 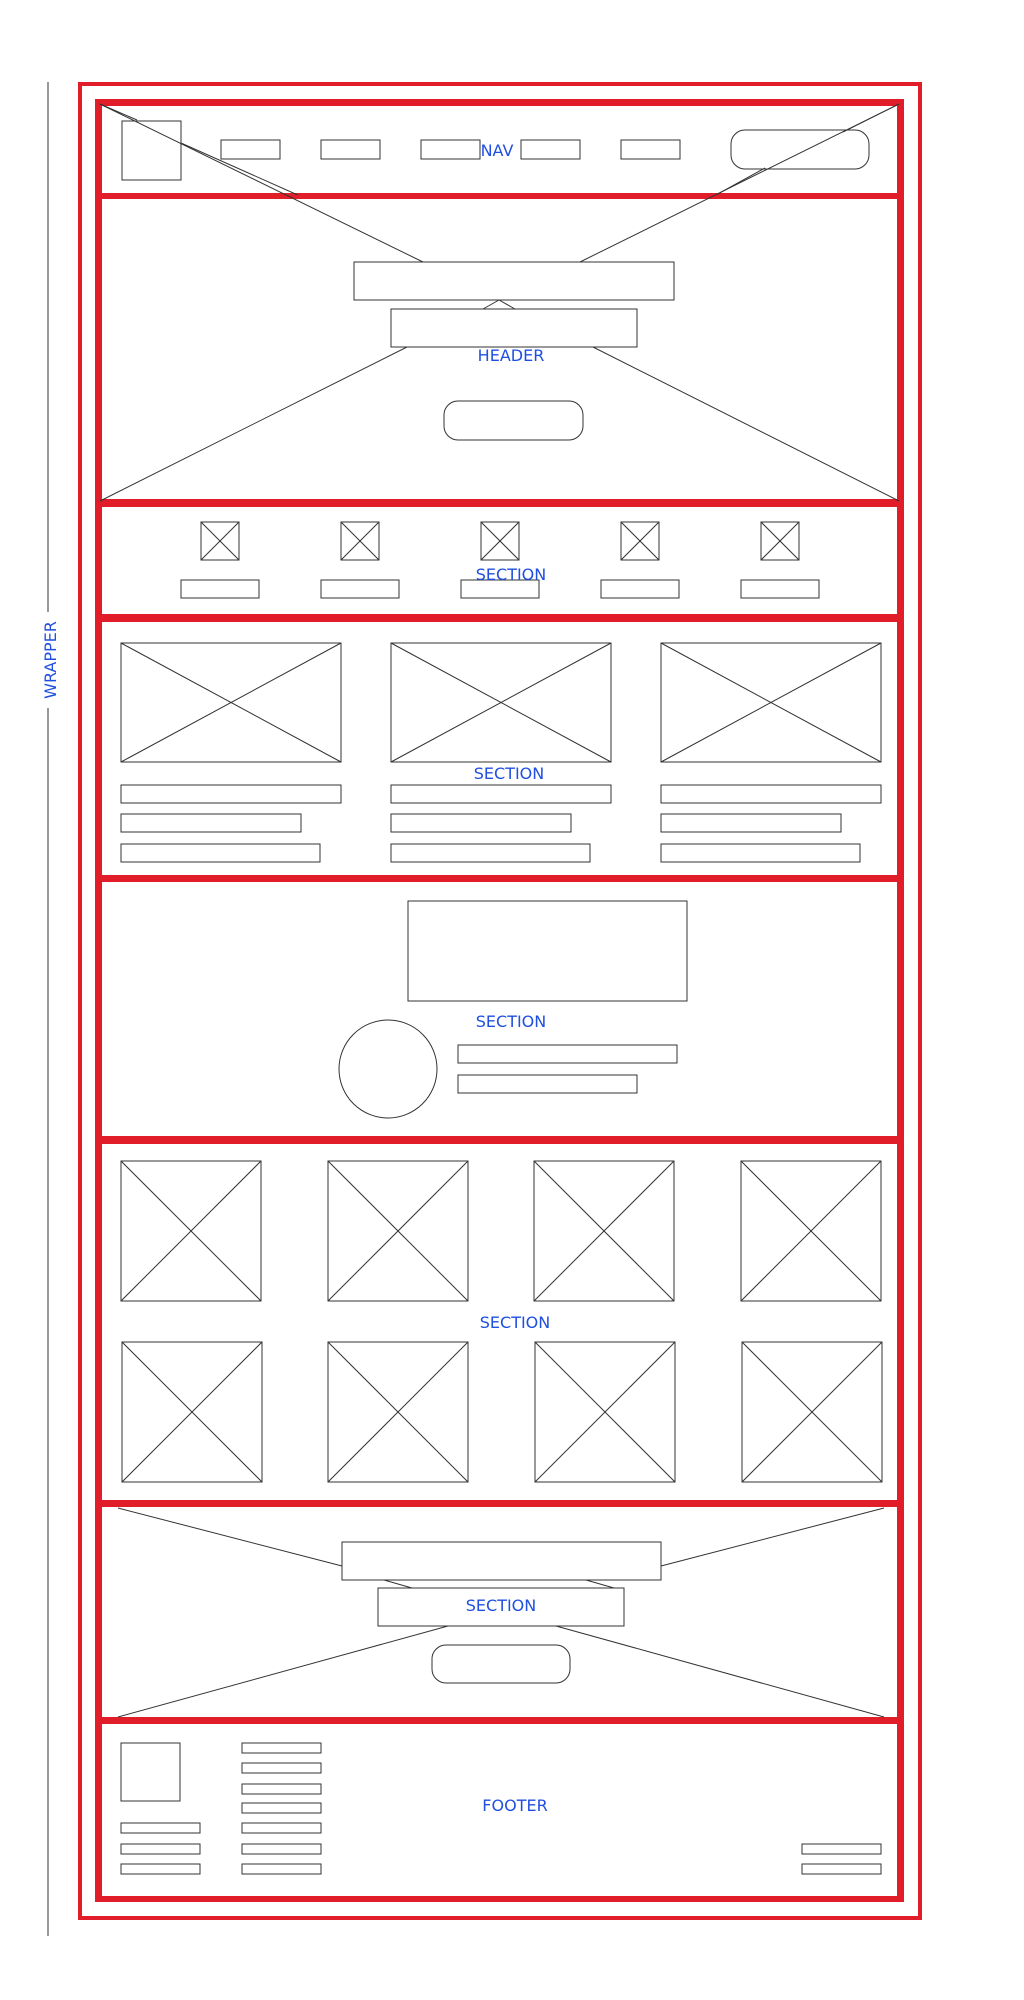 I want to click on footer-section: FOOTER, so click(x=499, y=1810).